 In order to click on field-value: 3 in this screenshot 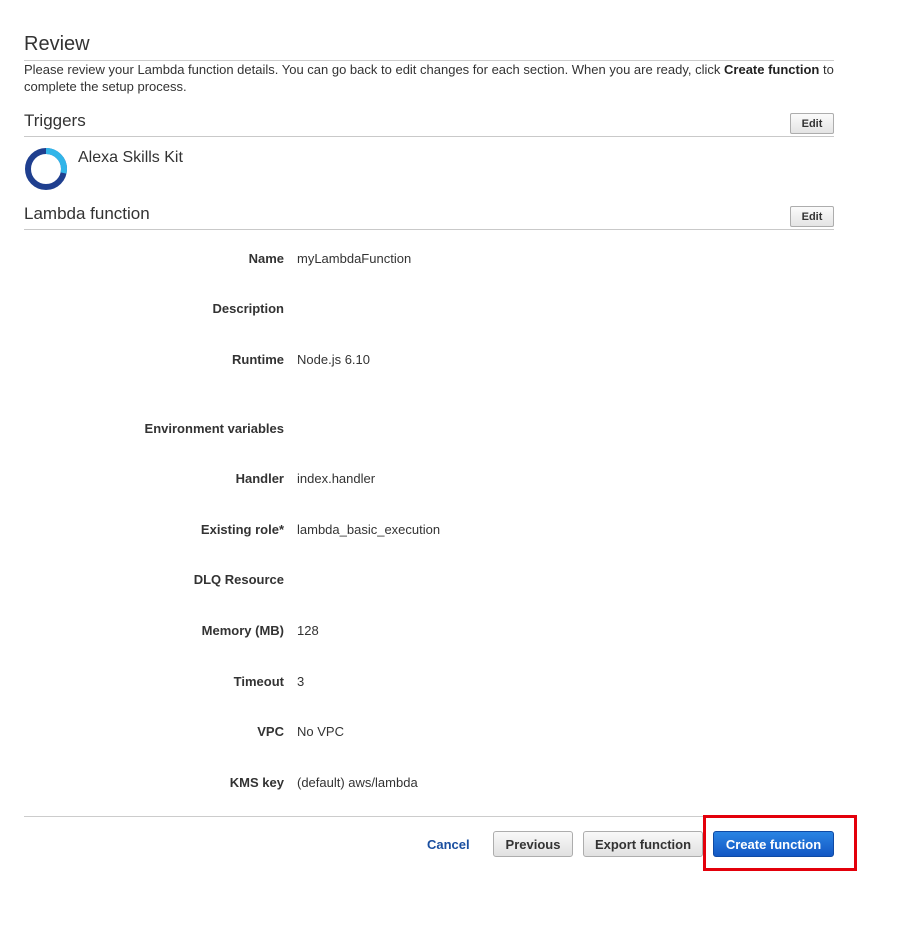, I will do `click(301, 681)`.